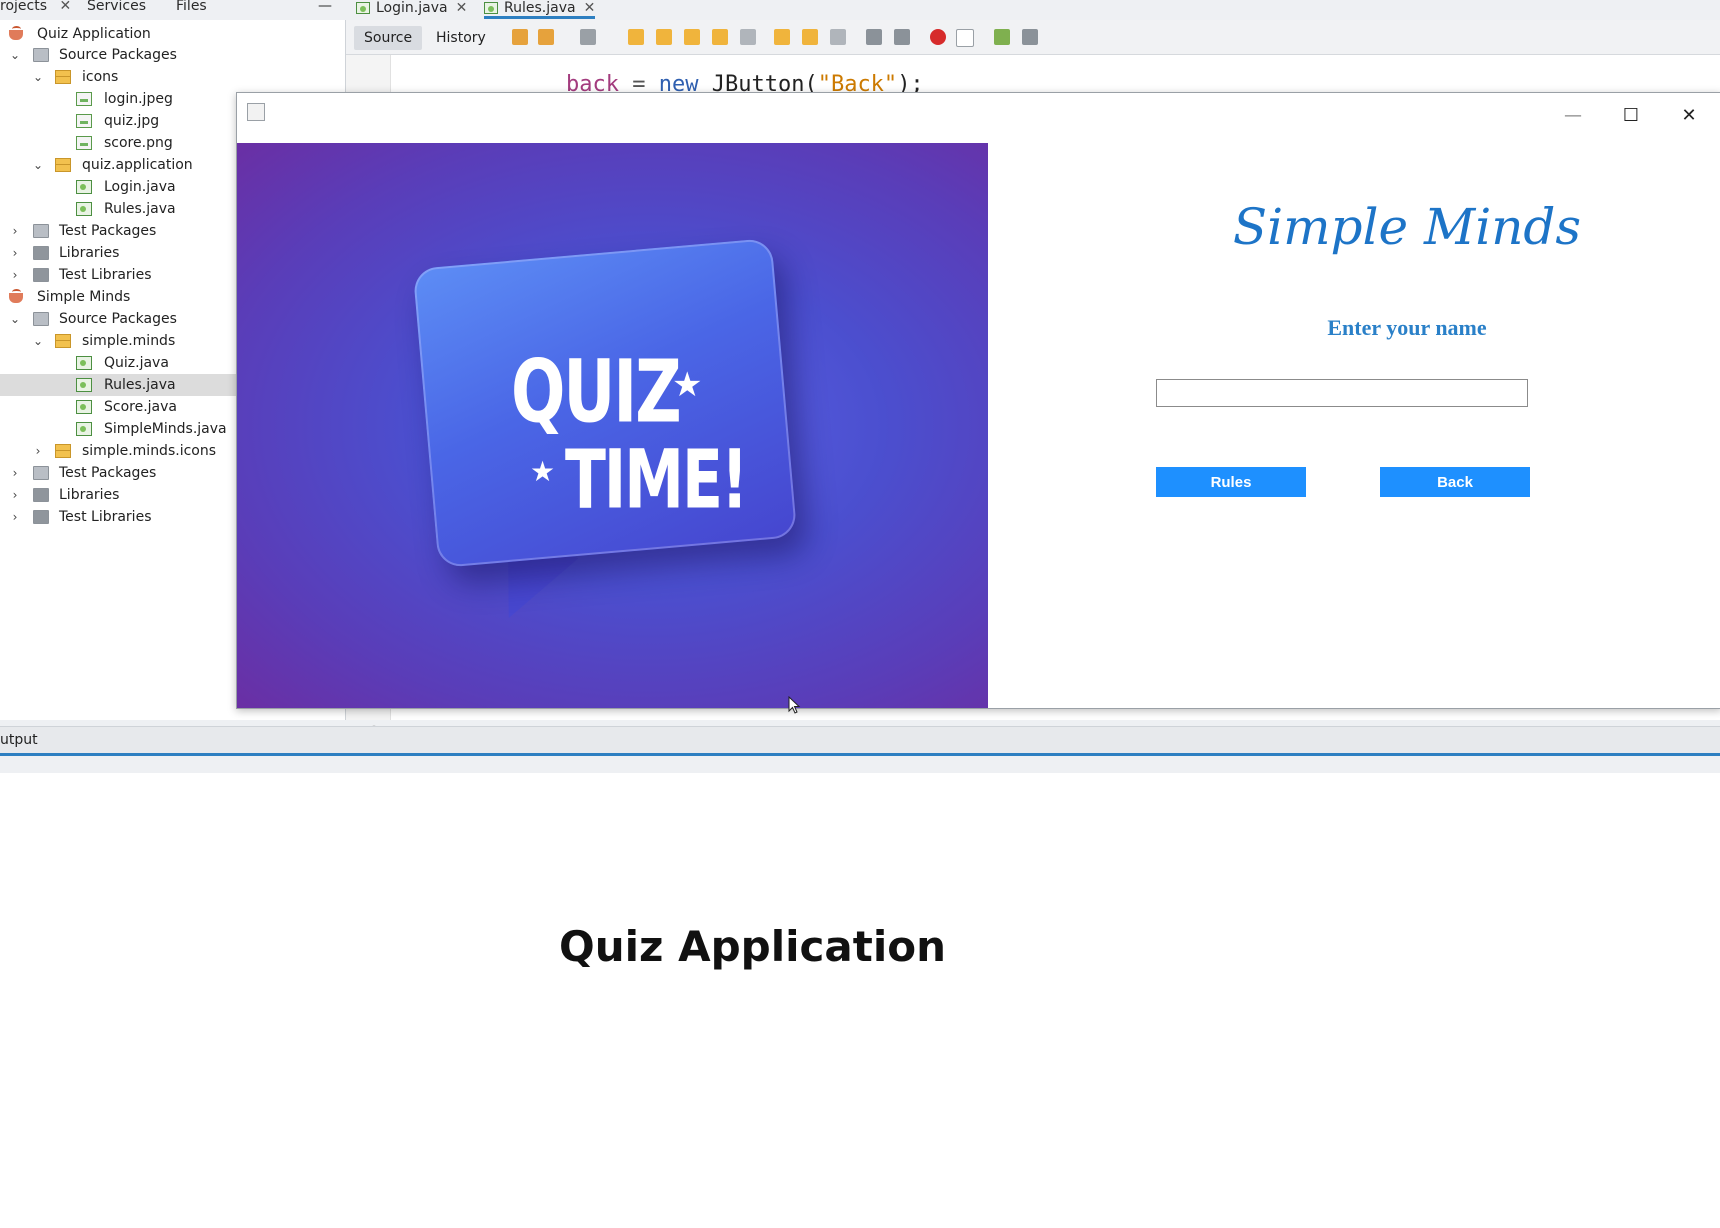 This screenshot has height=1228, width=1720. I want to click on tab-source: Source, so click(388, 38).